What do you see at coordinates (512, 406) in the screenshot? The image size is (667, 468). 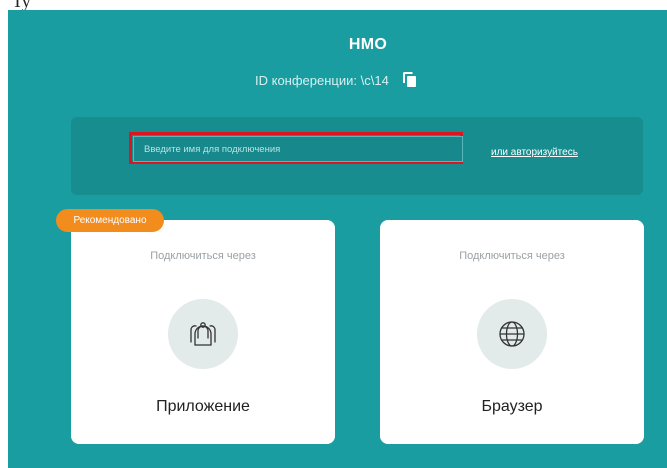 I see `browser-card-title: Браузер` at bounding box center [512, 406].